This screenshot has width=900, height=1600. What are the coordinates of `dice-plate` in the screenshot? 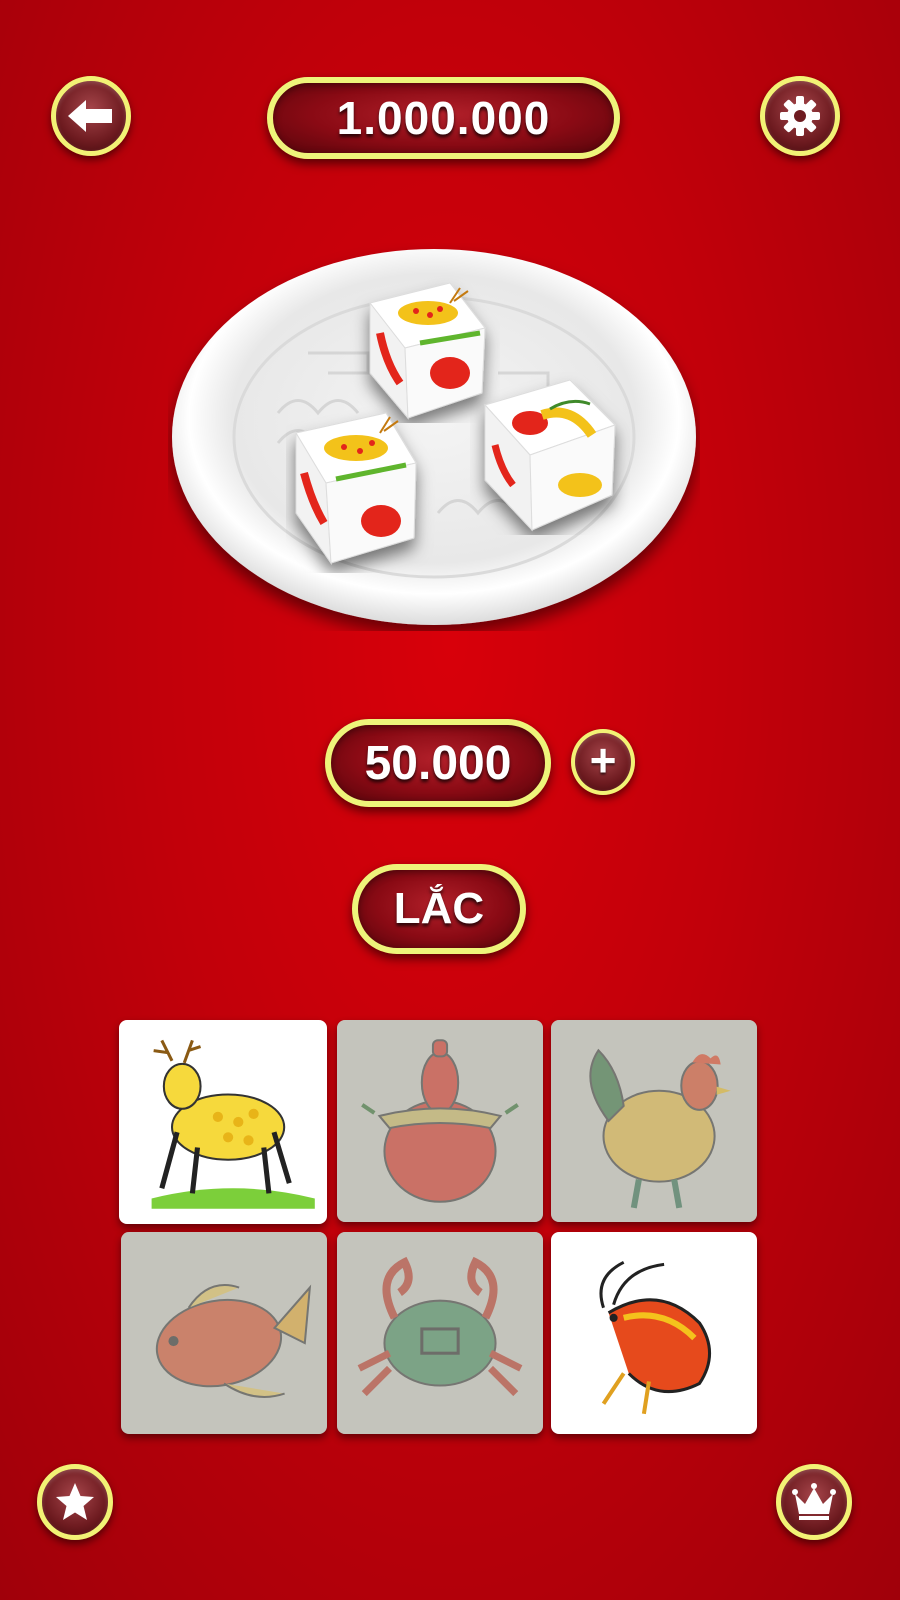 It's located at (434, 437).